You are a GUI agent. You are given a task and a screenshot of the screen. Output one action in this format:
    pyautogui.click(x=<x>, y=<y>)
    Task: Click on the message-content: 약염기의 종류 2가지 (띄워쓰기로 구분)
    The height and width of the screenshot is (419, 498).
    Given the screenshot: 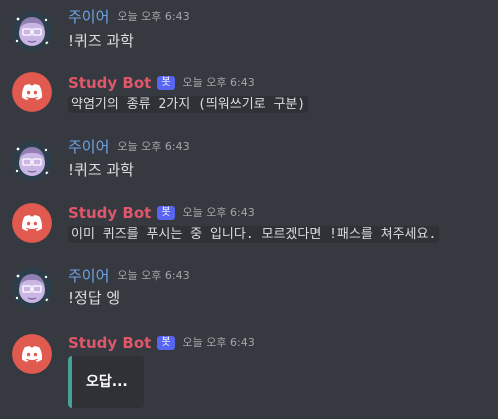 What is the action you would take?
    pyautogui.click(x=188, y=105)
    